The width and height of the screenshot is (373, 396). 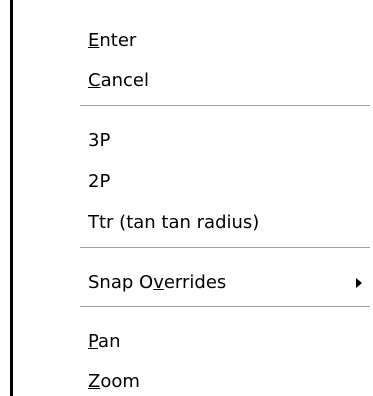 I want to click on menu-item-label: Enter, so click(x=112, y=40).